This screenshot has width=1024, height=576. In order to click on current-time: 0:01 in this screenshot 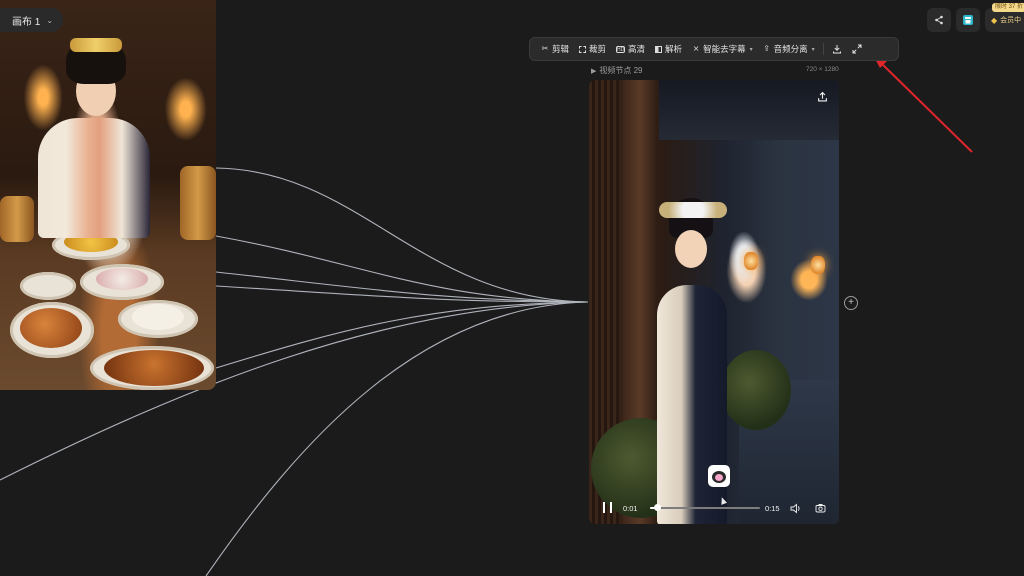, I will do `click(630, 508)`.